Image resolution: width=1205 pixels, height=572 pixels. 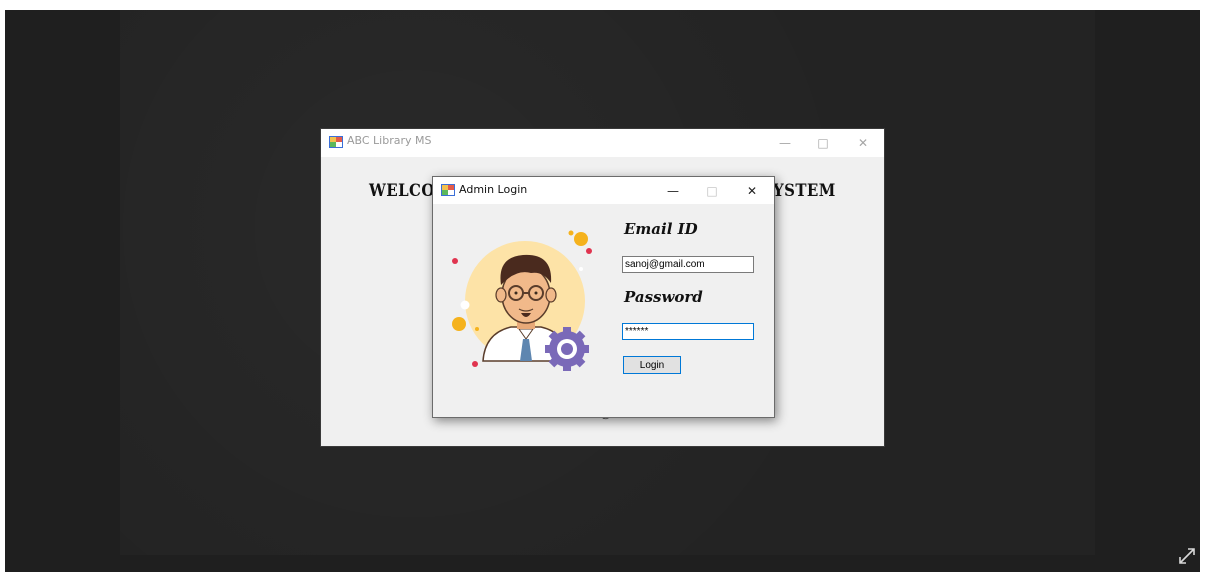 I want to click on dialog-titlebar: Admin Login — □ ✕, so click(x=603, y=190).